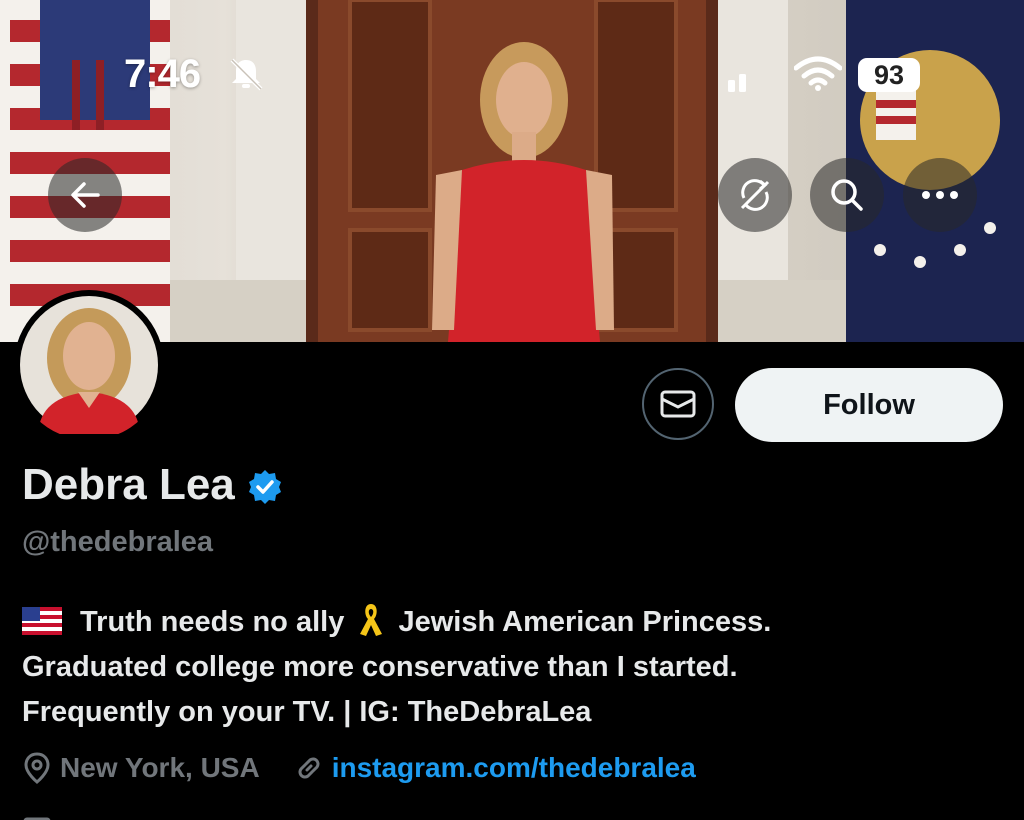 The width and height of the screenshot is (1024, 820). What do you see at coordinates (160, 767) in the screenshot?
I see `location-text: New York, USA` at bounding box center [160, 767].